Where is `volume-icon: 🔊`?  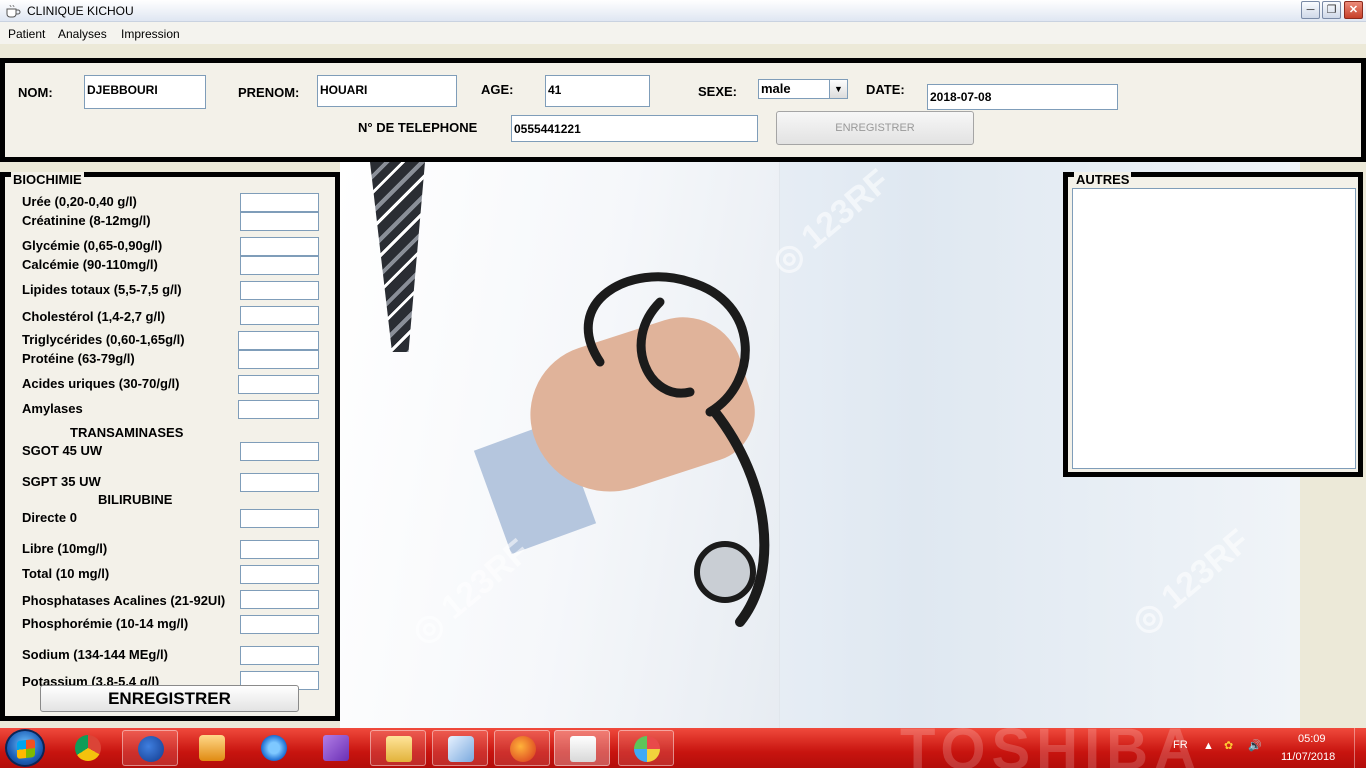
volume-icon: 🔊 is located at coordinates (1255, 745).